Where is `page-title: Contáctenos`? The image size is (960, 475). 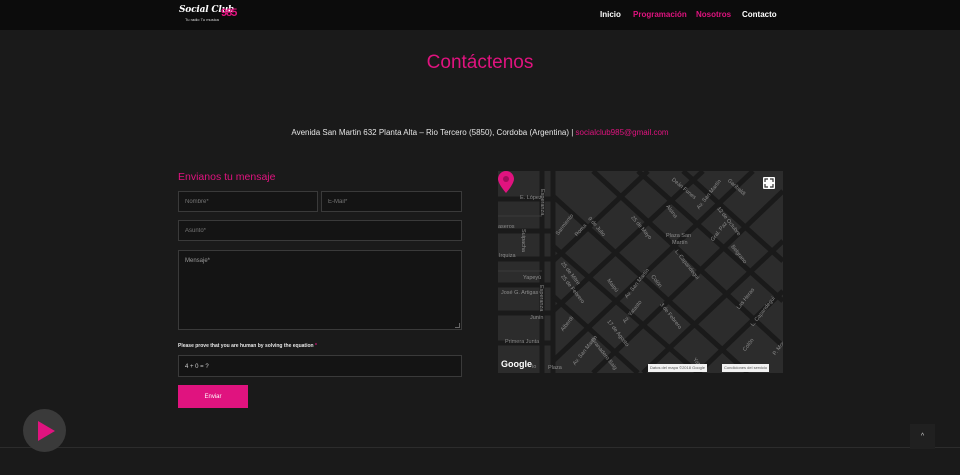 page-title: Contáctenos is located at coordinates (480, 62).